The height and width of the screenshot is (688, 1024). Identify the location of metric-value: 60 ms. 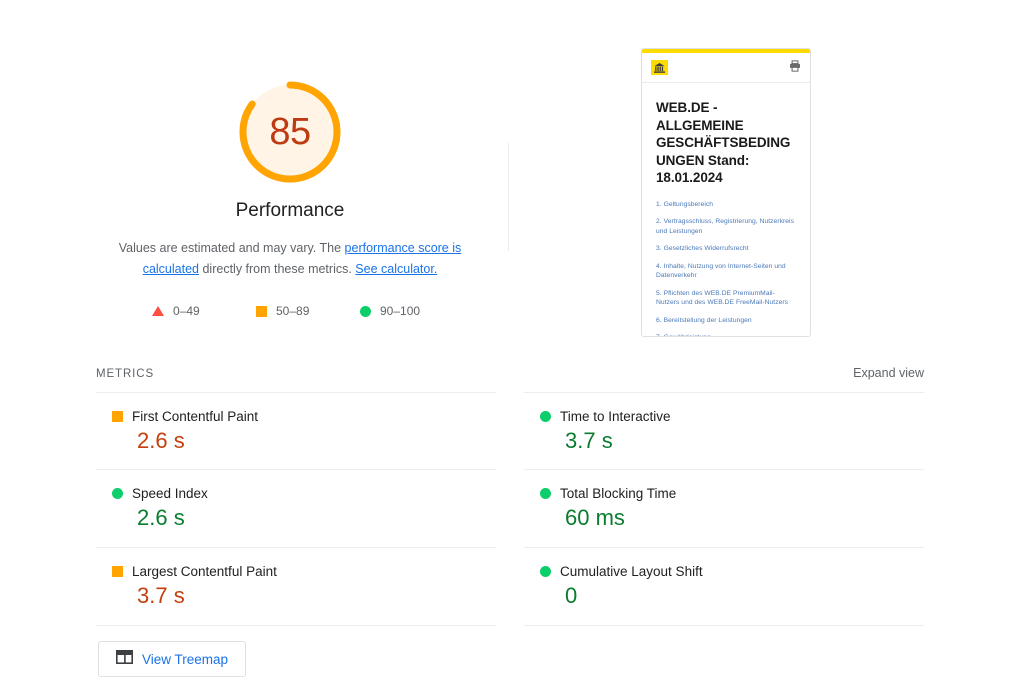
(595, 517).